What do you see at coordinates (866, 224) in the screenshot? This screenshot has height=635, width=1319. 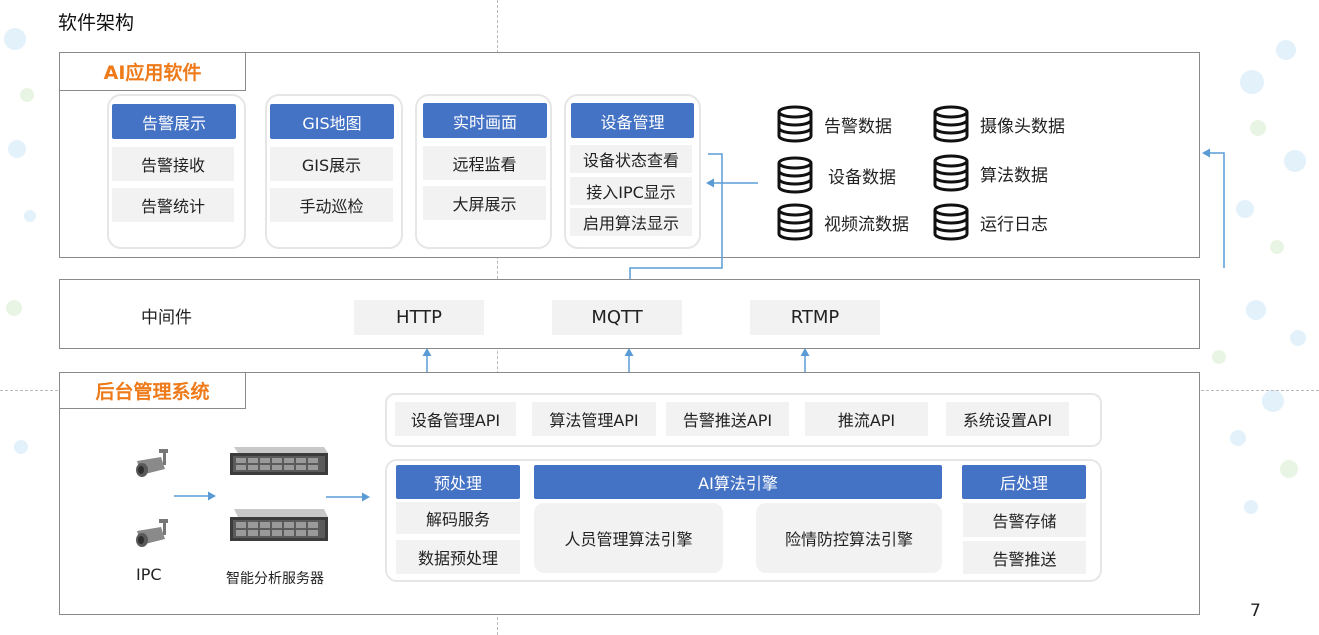 I see `store-label: 视频流数据` at bounding box center [866, 224].